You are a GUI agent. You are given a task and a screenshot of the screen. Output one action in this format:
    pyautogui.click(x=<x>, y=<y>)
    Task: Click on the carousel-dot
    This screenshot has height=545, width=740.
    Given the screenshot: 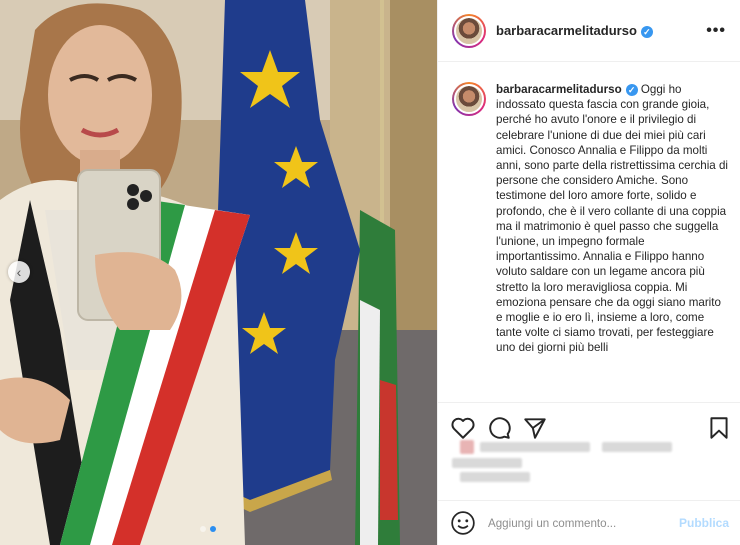 What is the action you would take?
    pyautogui.click(x=203, y=529)
    